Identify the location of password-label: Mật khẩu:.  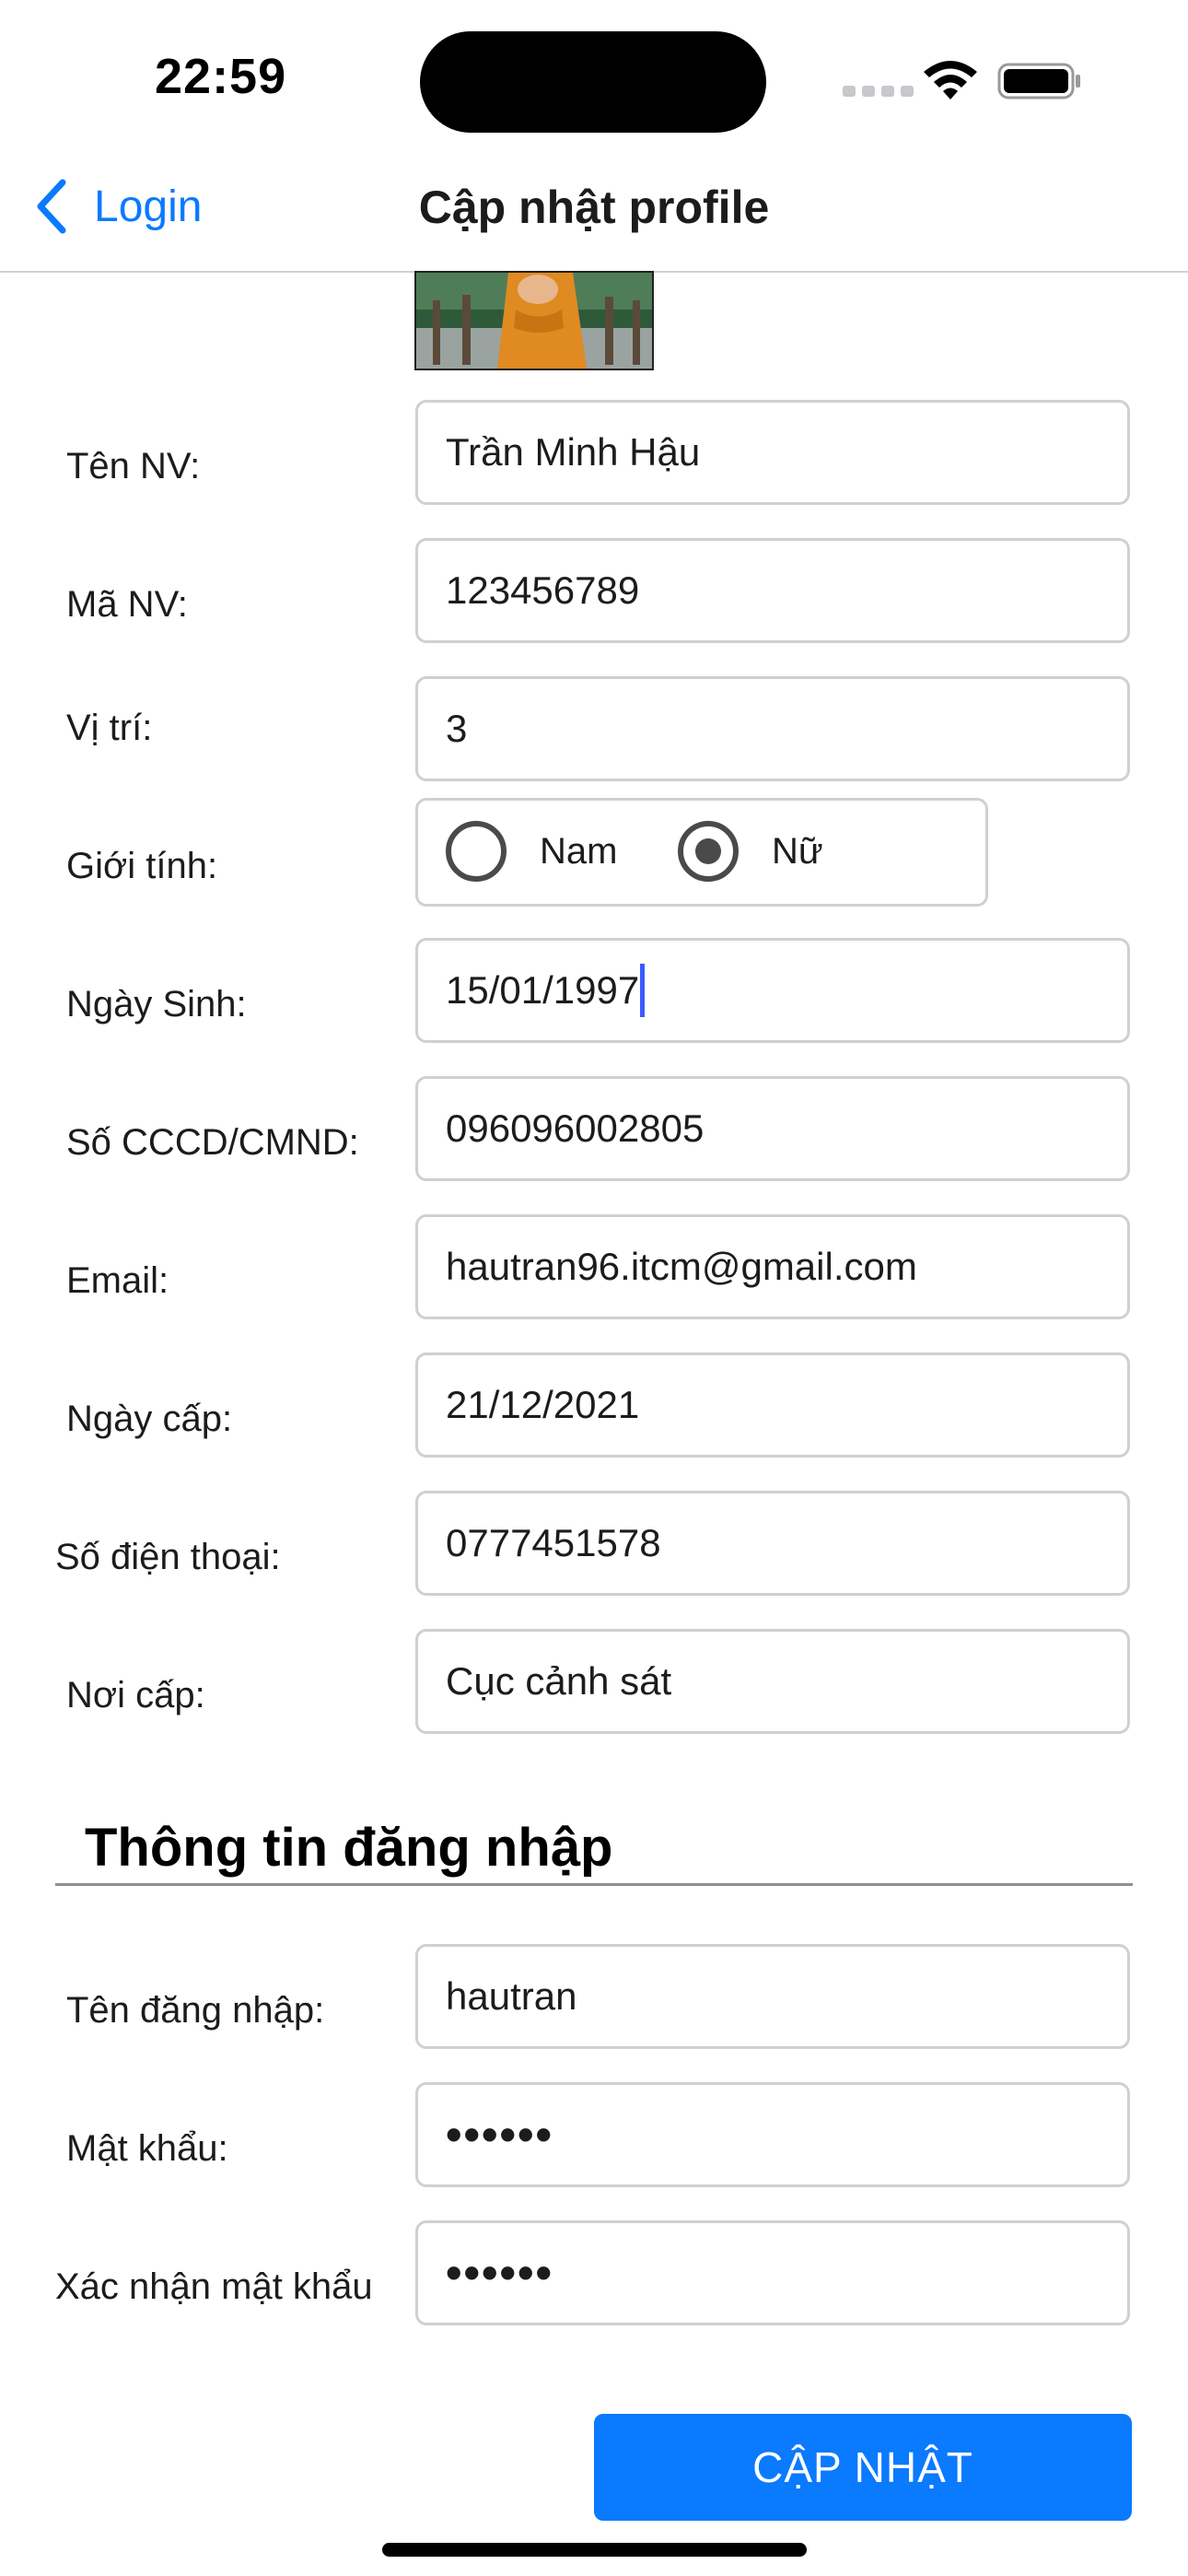
(147, 2148).